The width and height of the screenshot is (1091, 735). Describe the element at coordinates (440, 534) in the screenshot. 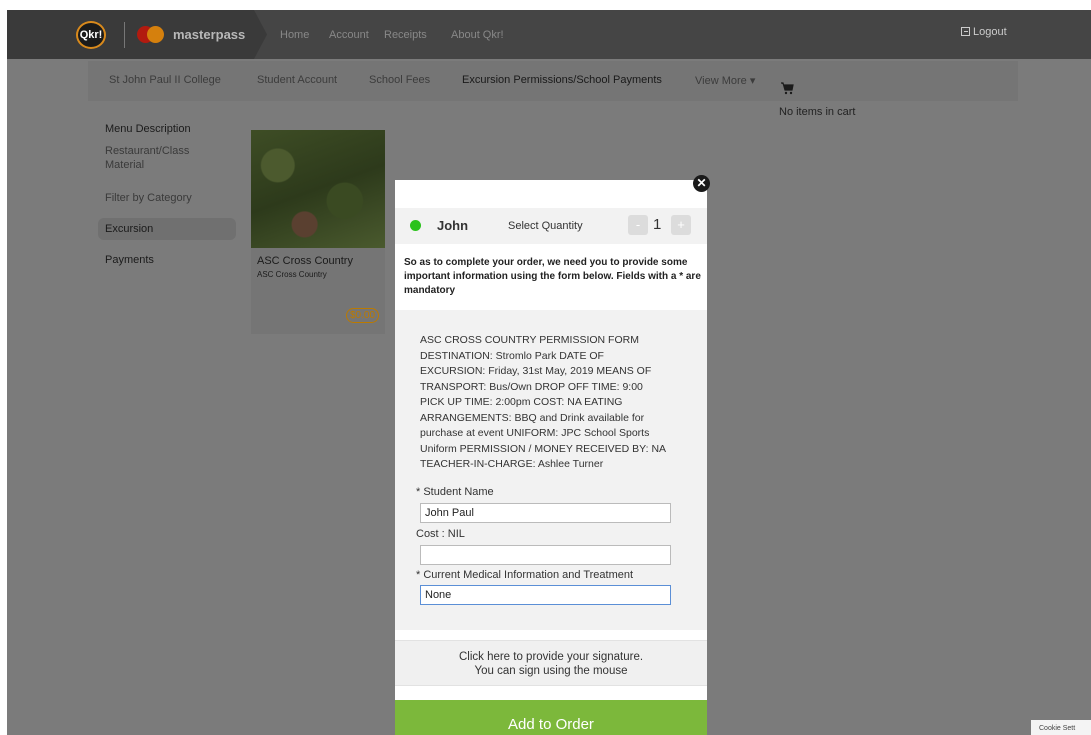

I see `cost-label: Cost : NIL` at that location.